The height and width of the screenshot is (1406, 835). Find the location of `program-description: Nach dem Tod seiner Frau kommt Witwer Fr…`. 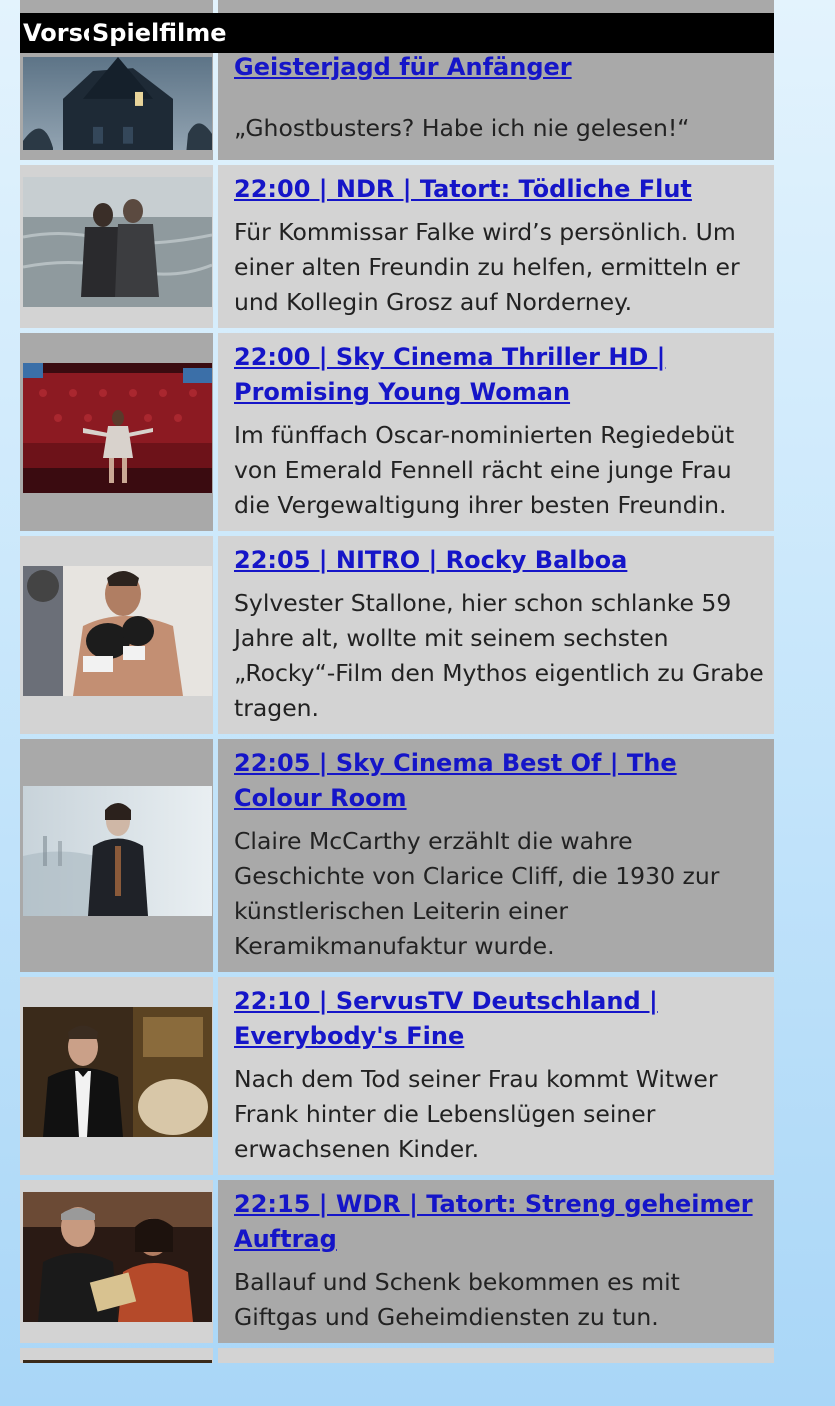

program-description: Nach dem Tod seiner Frau kommt Witwer Fr… is located at coordinates (476, 1114).